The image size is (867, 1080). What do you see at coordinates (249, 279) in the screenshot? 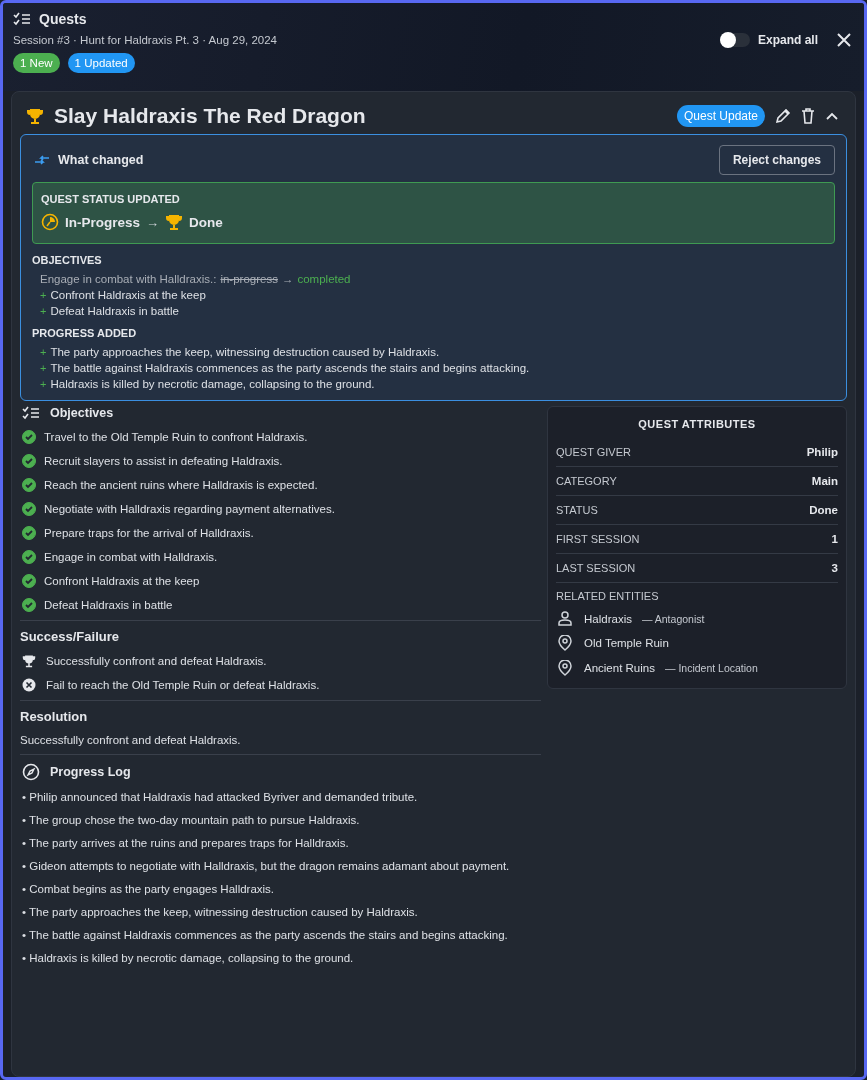
I see `old-value: in-progress` at bounding box center [249, 279].